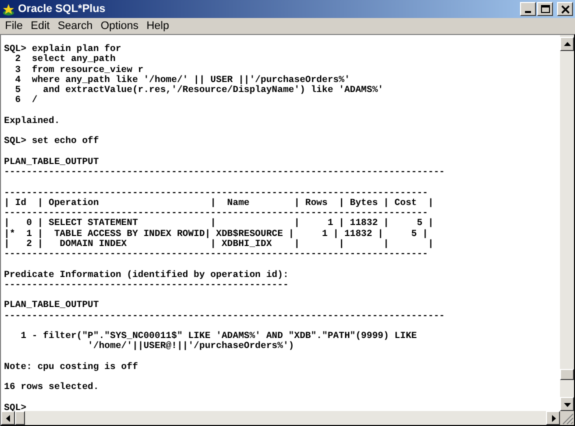  What do you see at coordinates (65, 59) in the screenshot?
I see `console-line: 2 select any_path` at bounding box center [65, 59].